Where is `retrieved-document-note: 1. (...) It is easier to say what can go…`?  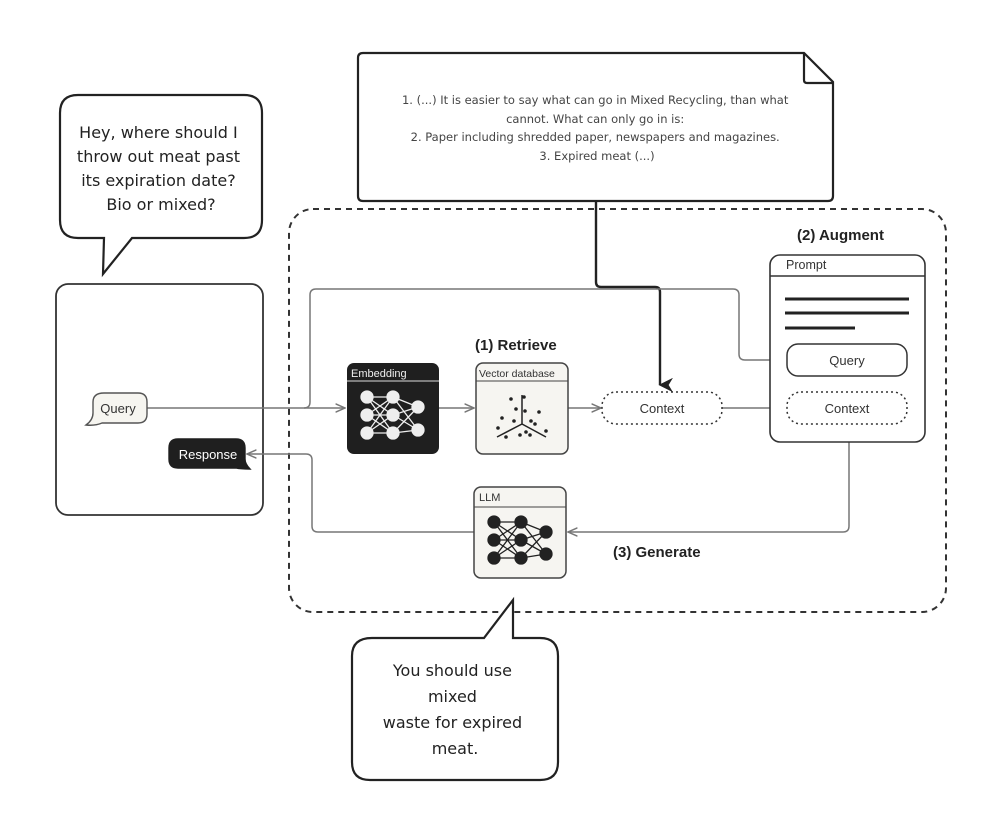 retrieved-document-note: 1. (...) It is easier to say what can go… is located at coordinates (595, 127).